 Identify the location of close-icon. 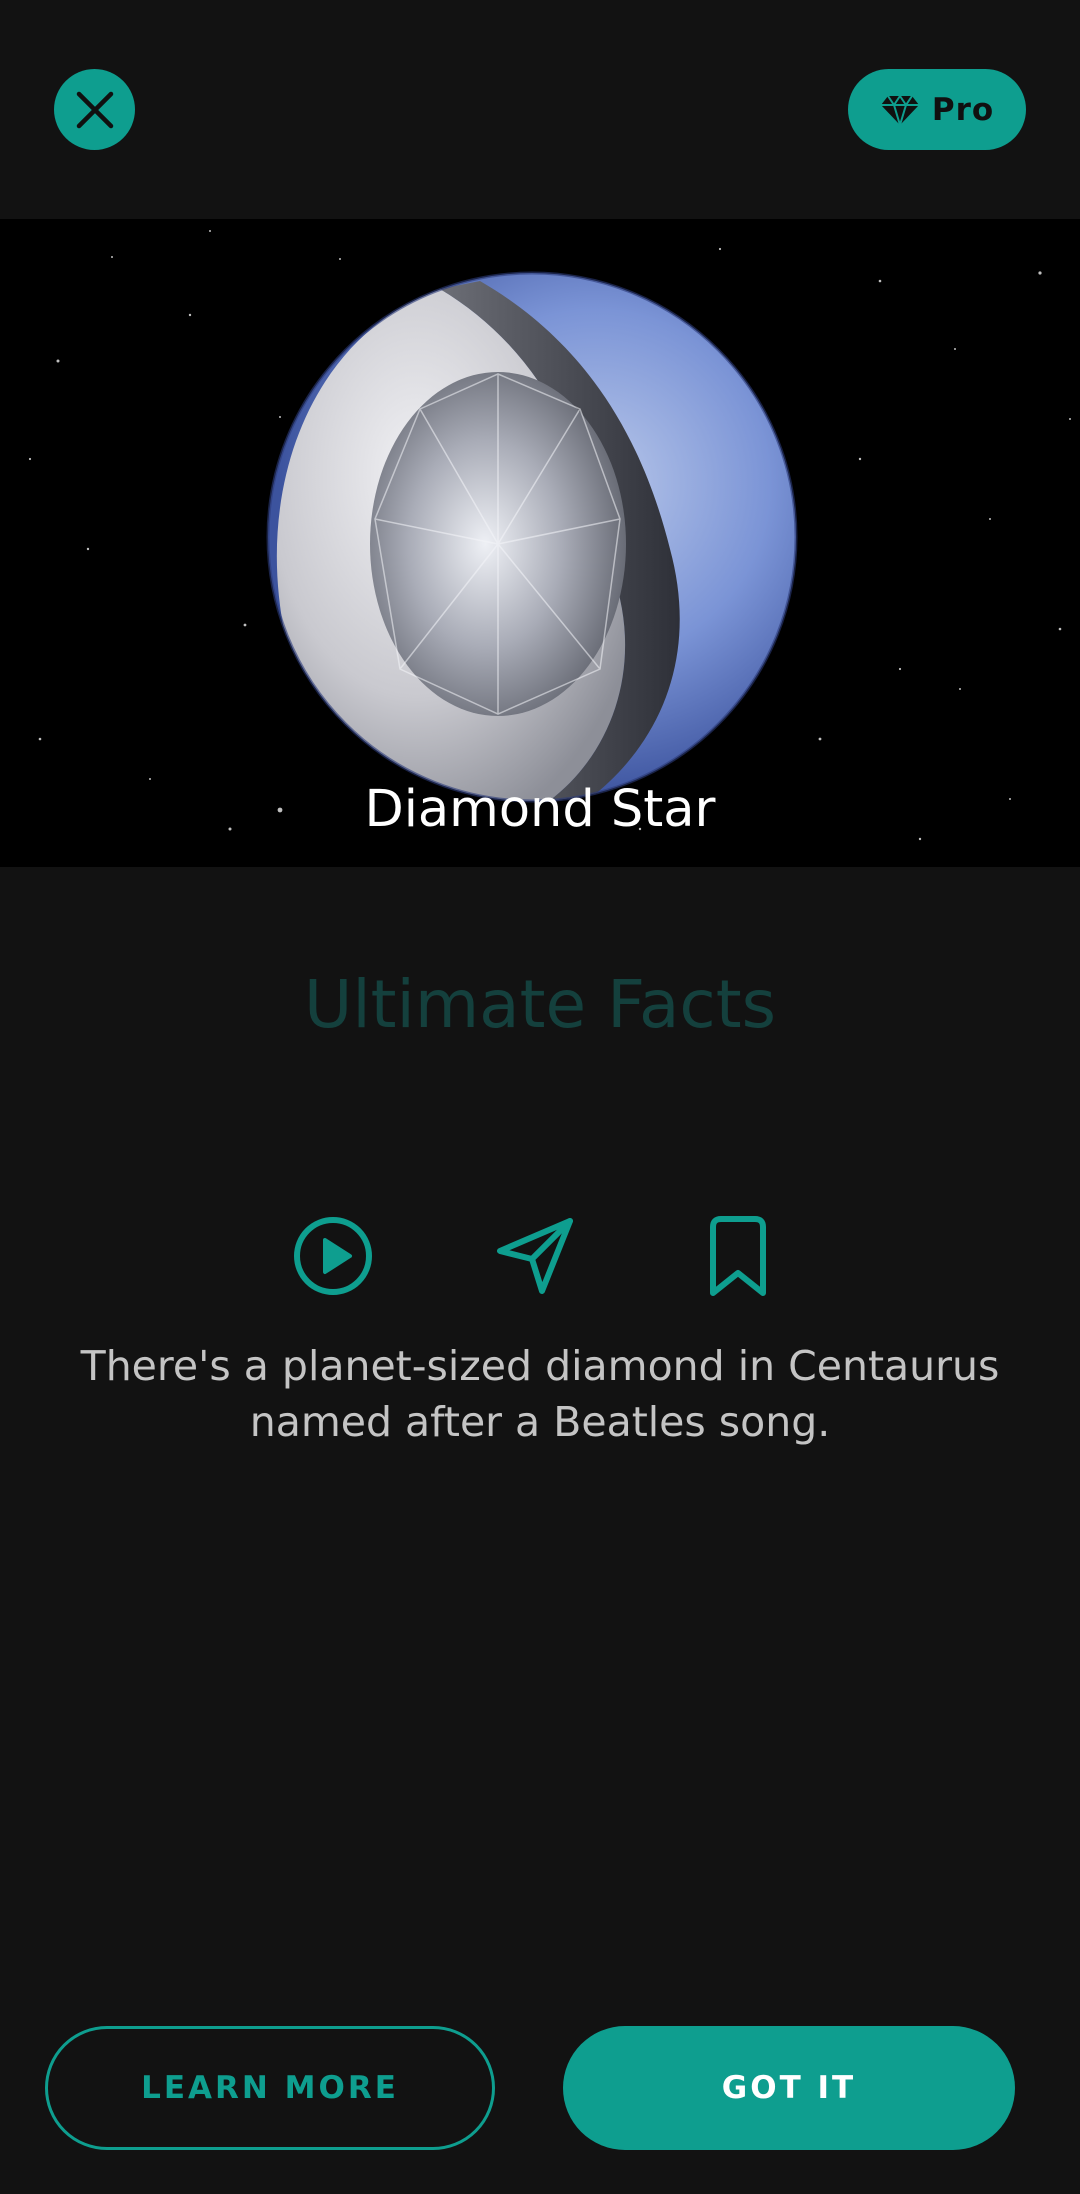
(94, 109).